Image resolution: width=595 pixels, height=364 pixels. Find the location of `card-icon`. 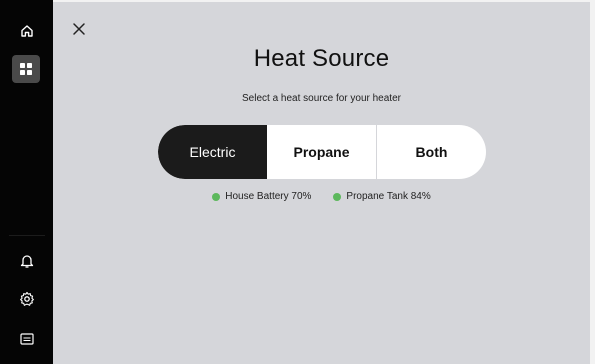

card-icon is located at coordinates (27, 339).